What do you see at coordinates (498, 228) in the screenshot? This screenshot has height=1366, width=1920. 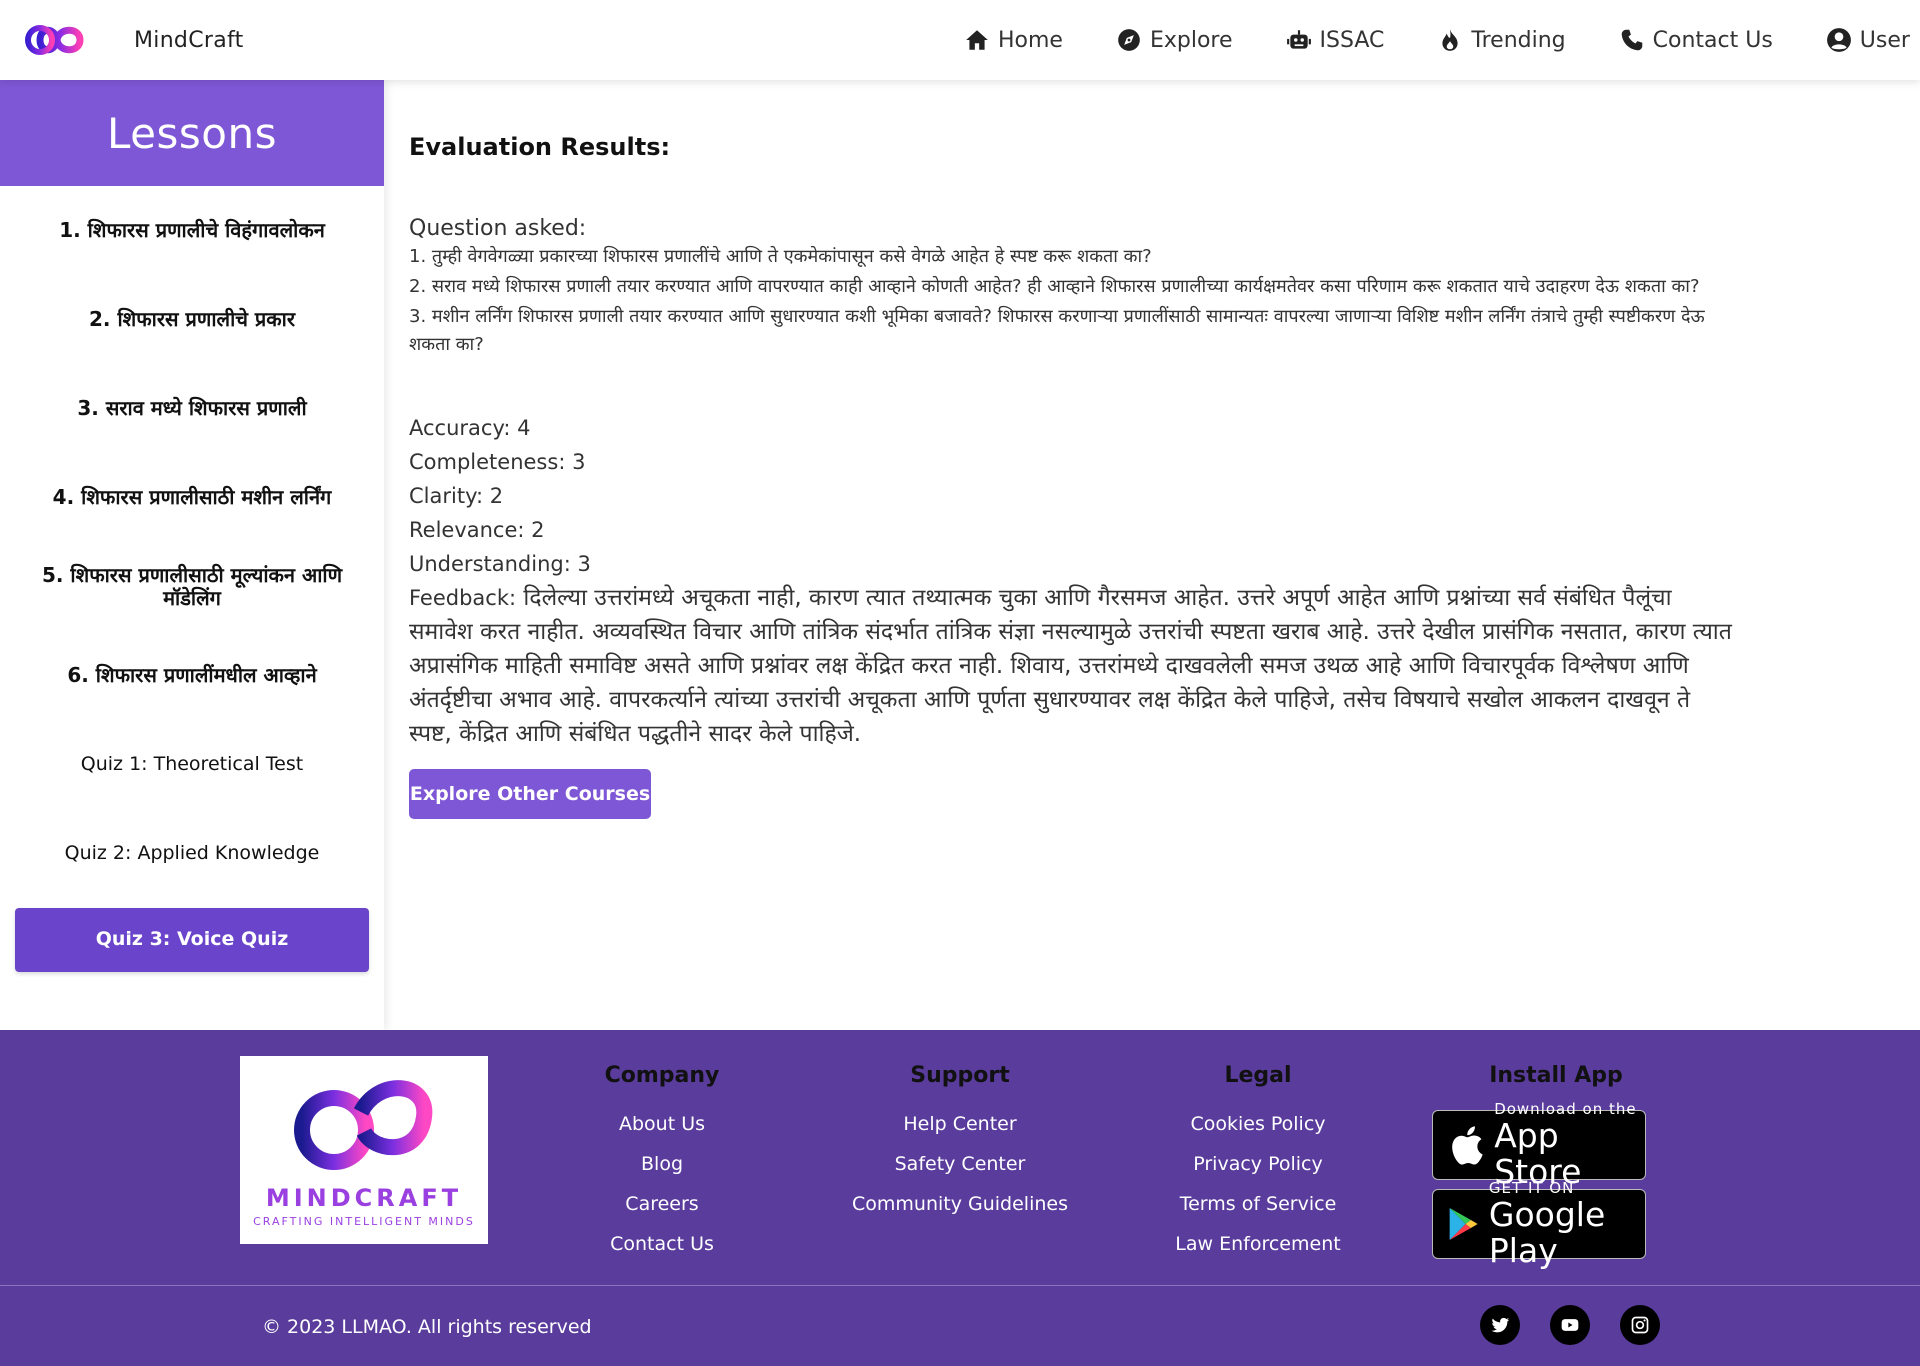 I see `question-heading: Question asked:` at bounding box center [498, 228].